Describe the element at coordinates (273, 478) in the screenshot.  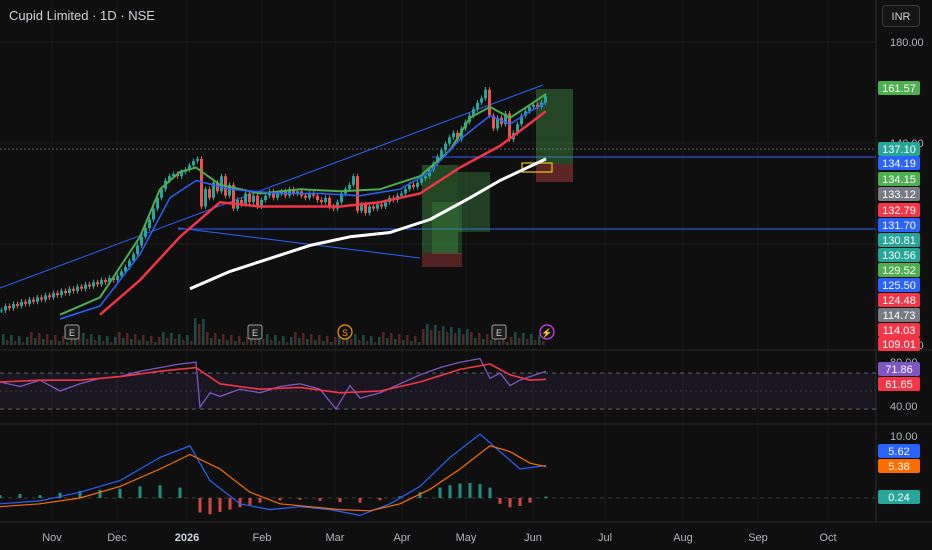
I see `signal-line` at that location.